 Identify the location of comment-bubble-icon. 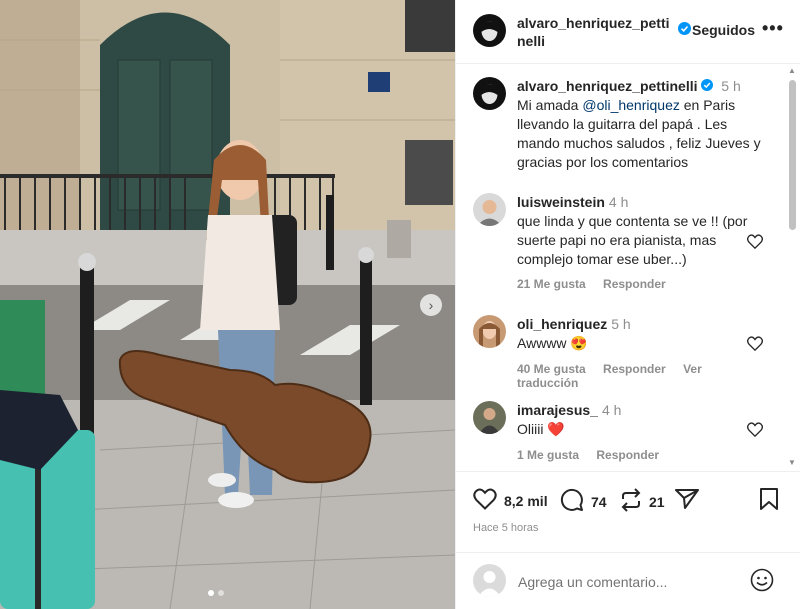
(572, 501).